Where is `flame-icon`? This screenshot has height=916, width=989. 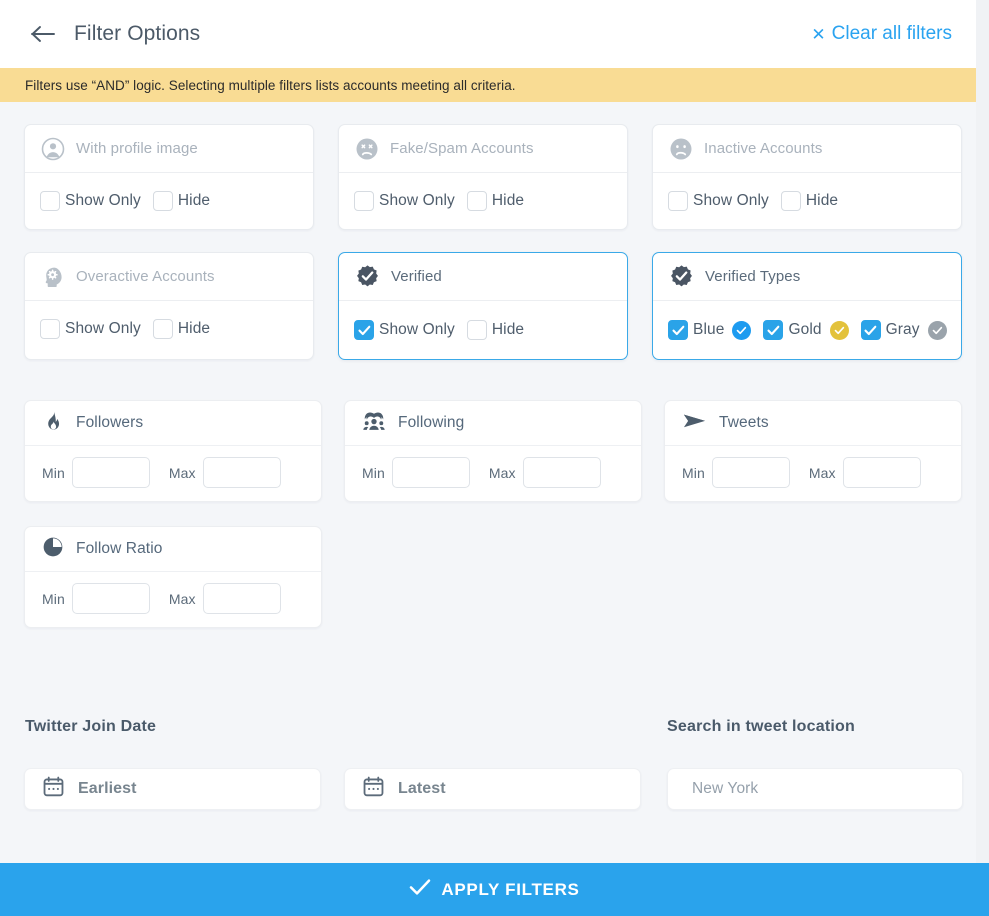 flame-icon is located at coordinates (53, 423).